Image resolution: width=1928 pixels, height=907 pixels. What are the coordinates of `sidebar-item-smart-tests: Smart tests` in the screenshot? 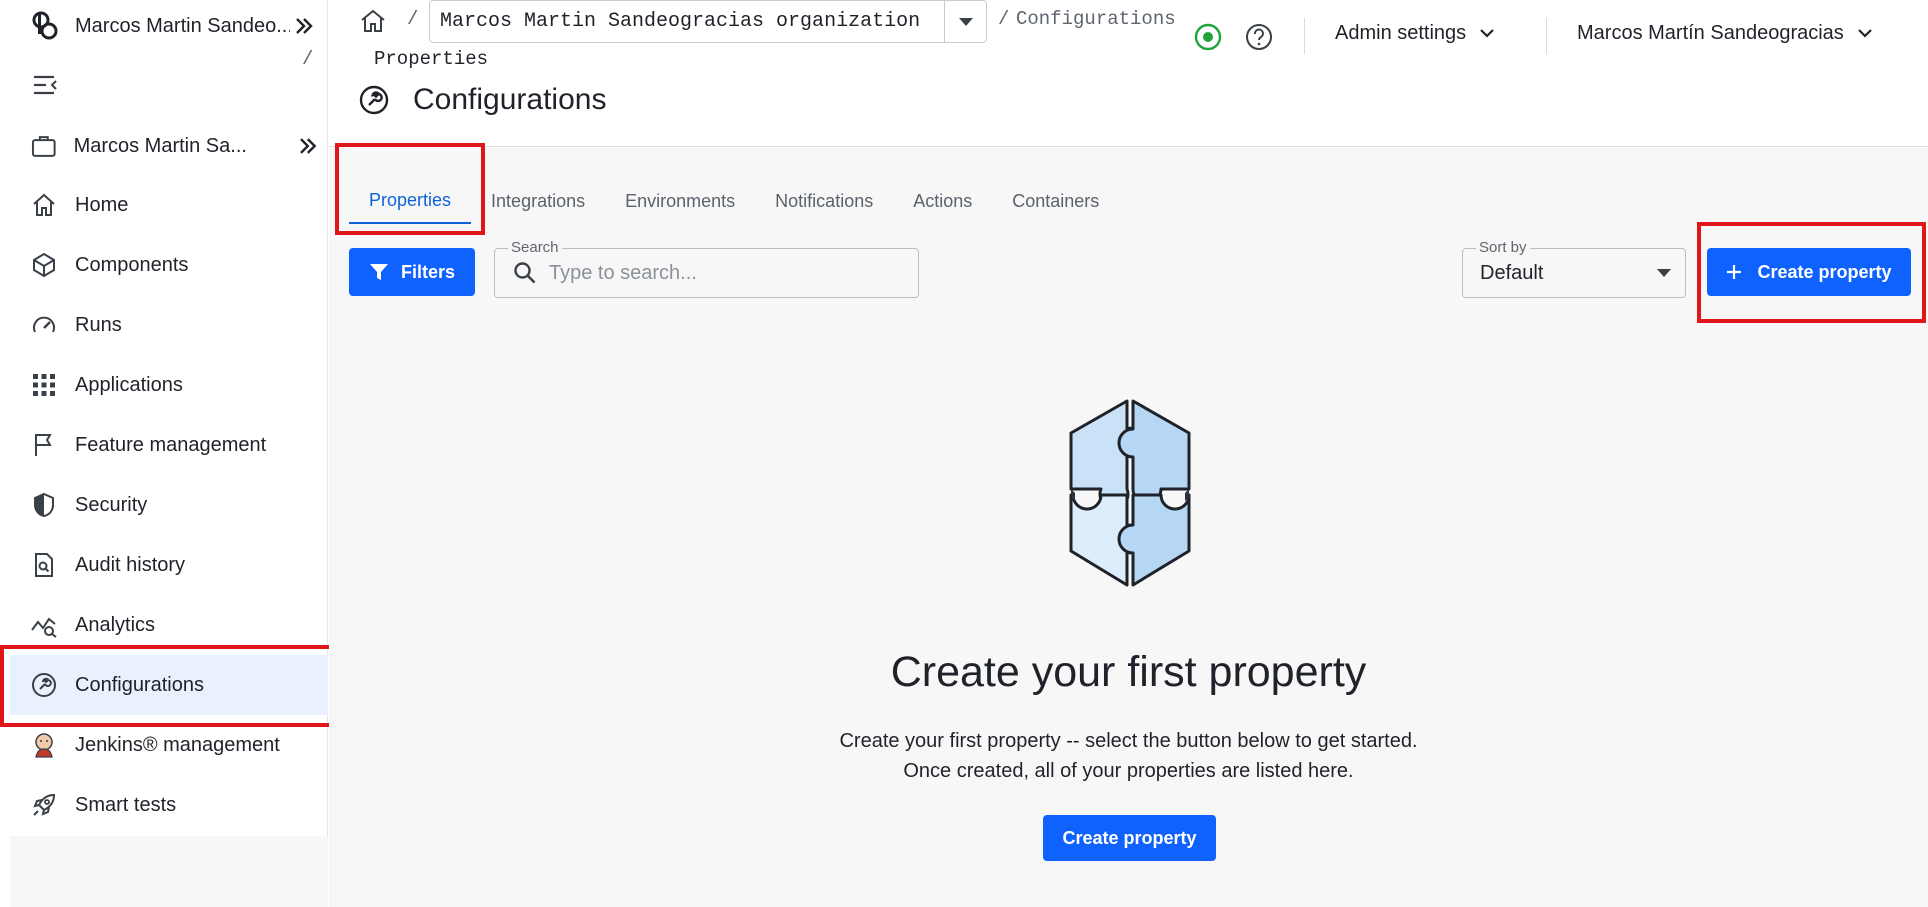 It's located at (169, 805).